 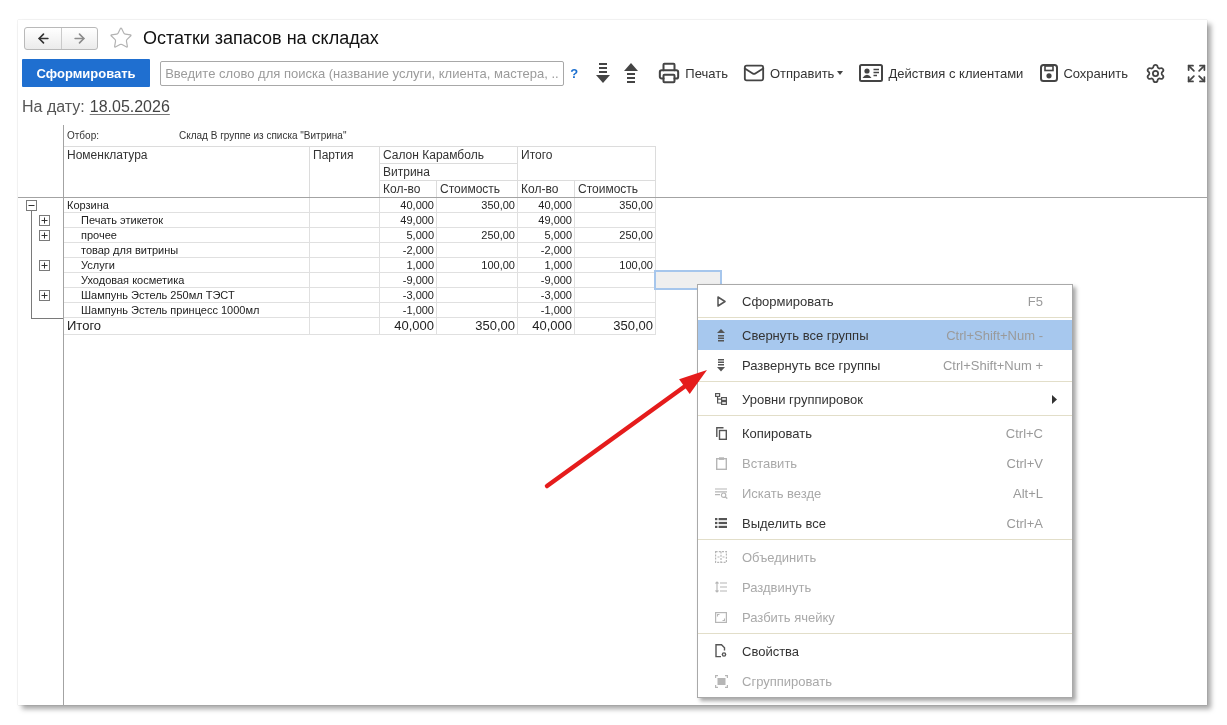 I want to click on print-button: Печать, so click(x=693, y=73).